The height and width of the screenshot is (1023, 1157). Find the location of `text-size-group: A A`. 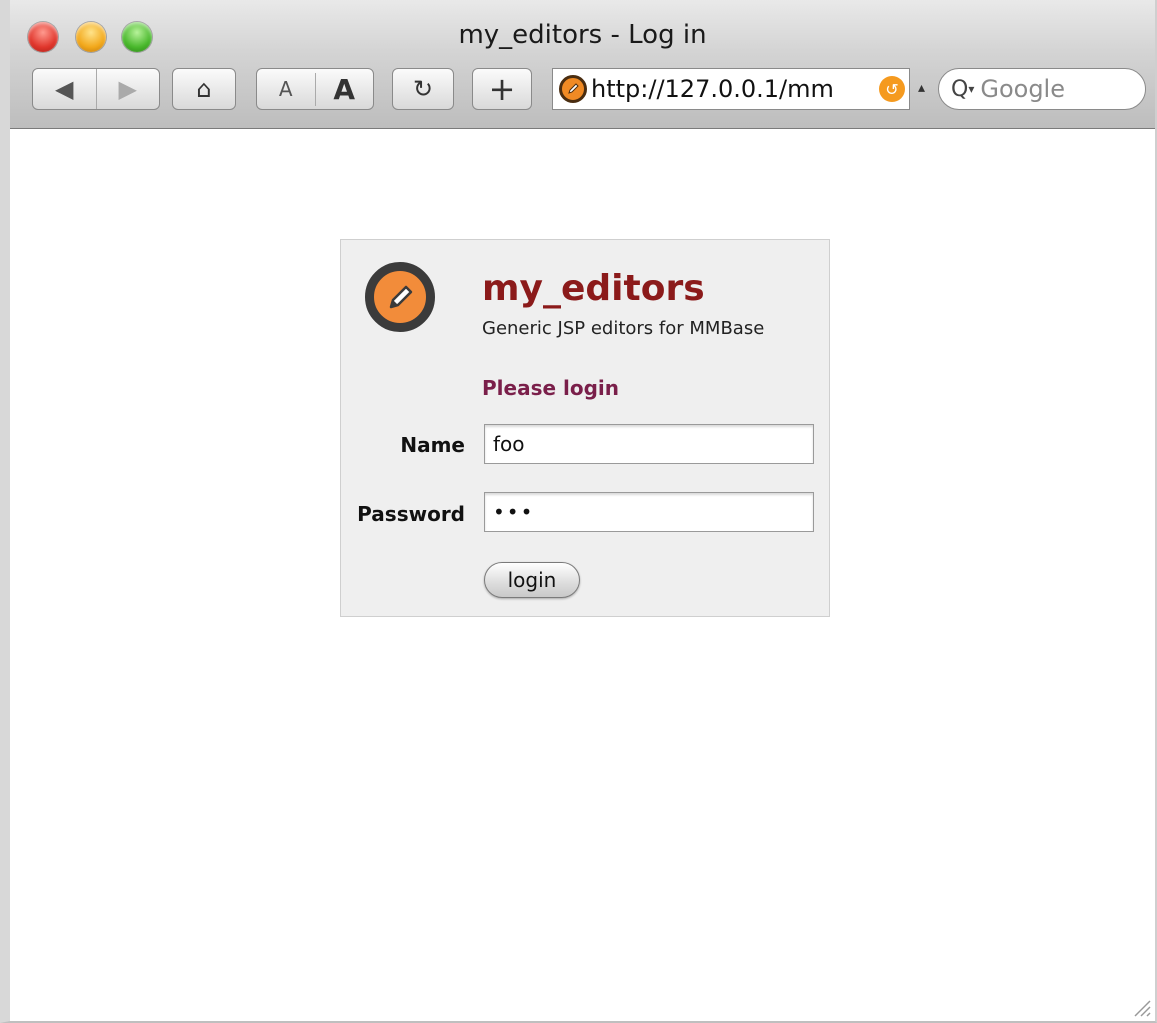

text-size-group: A A is located at coordinates (315, 89).